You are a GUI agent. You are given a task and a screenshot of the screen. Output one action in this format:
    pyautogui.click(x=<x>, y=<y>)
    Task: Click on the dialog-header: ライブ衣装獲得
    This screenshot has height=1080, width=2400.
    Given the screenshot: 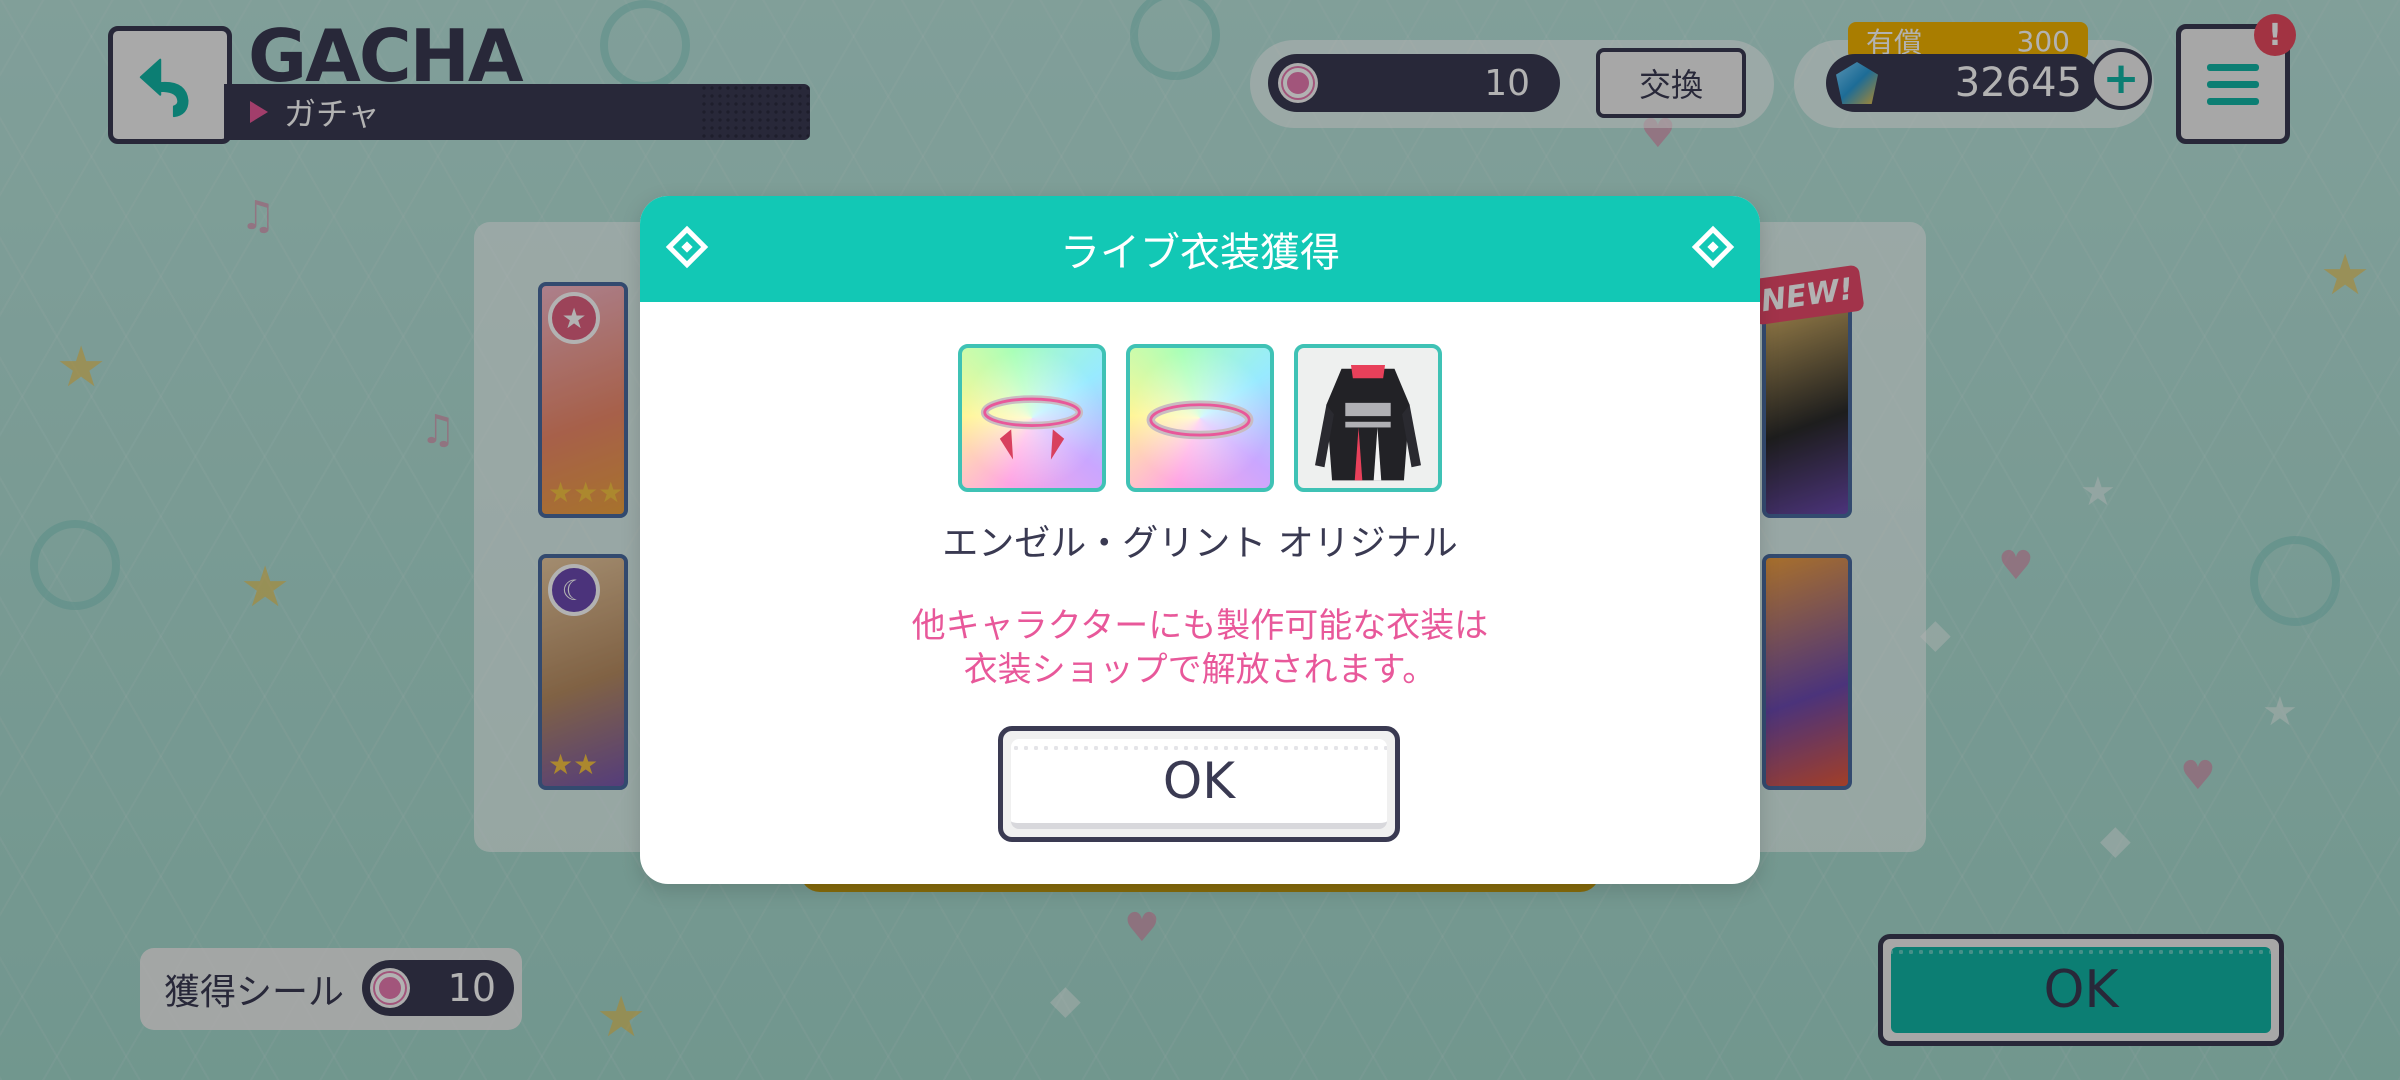 What is the action you would take?
    pyautogui.click(x=1200, y=249)
    